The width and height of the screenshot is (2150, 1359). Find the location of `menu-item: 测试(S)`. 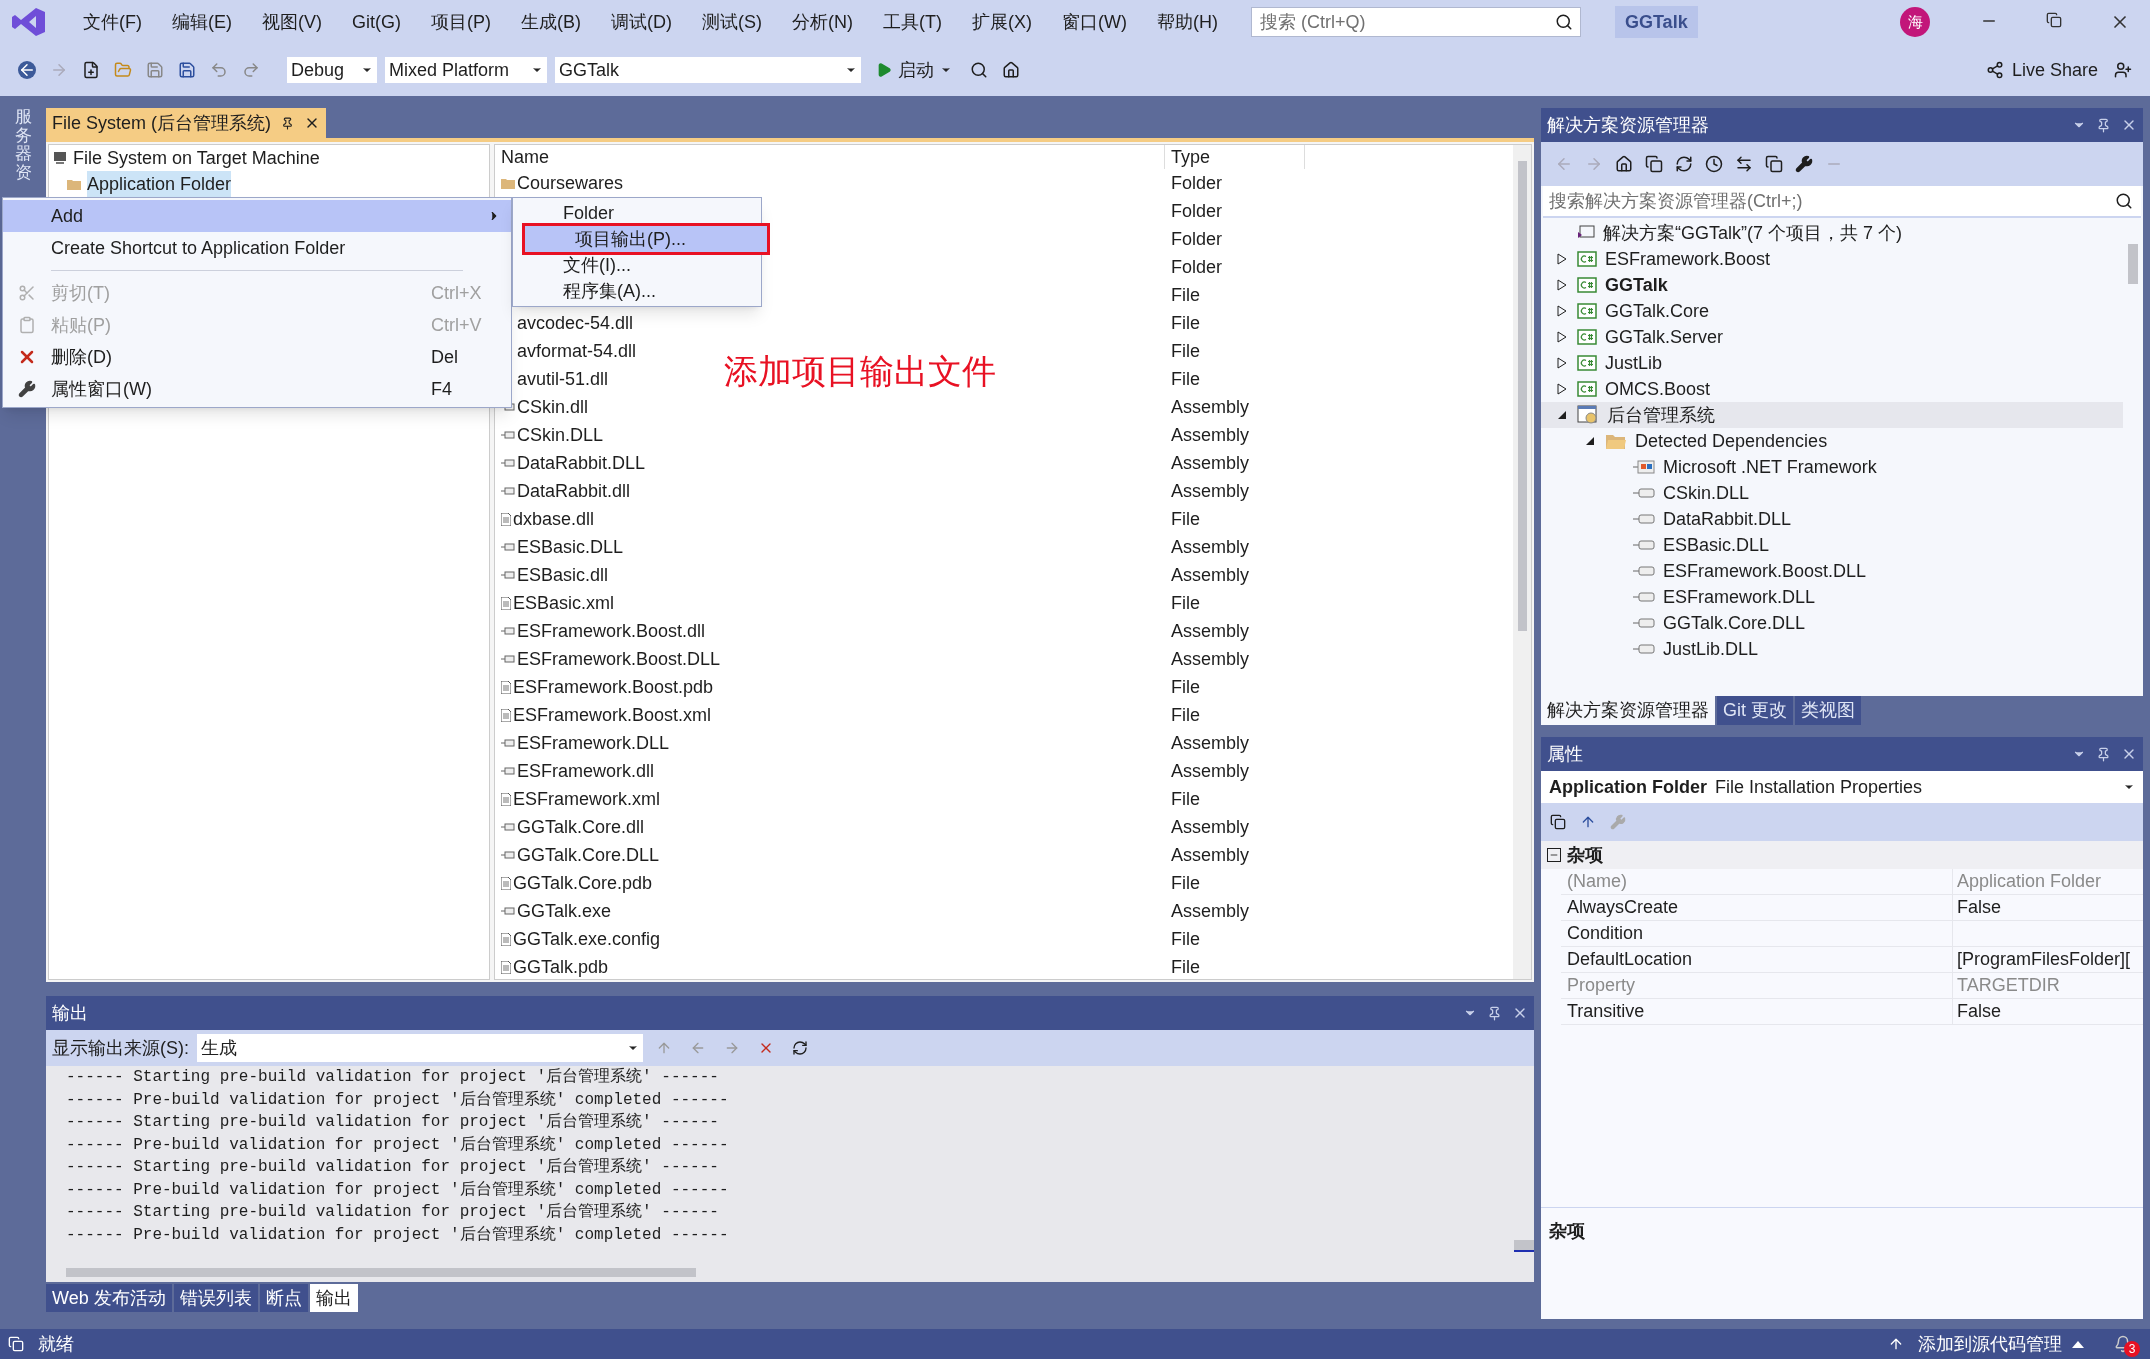

menu-item: 测试(S) is located at coordinates (732, 22).